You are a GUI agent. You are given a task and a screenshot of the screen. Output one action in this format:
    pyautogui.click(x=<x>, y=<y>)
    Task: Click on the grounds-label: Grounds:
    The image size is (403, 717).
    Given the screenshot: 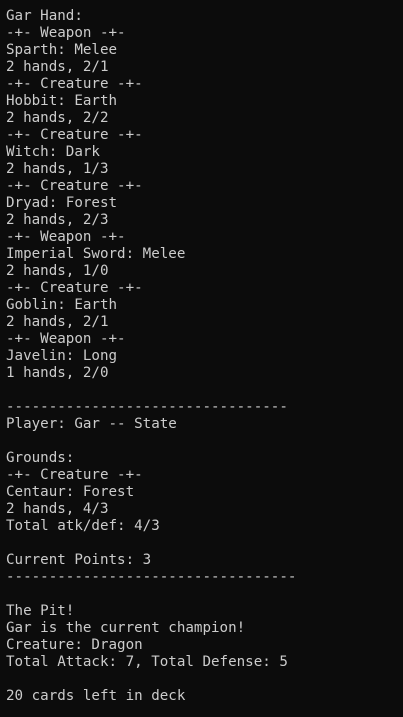 What is the action you would take?
    pyautogui.click(x=40, y=458)
    